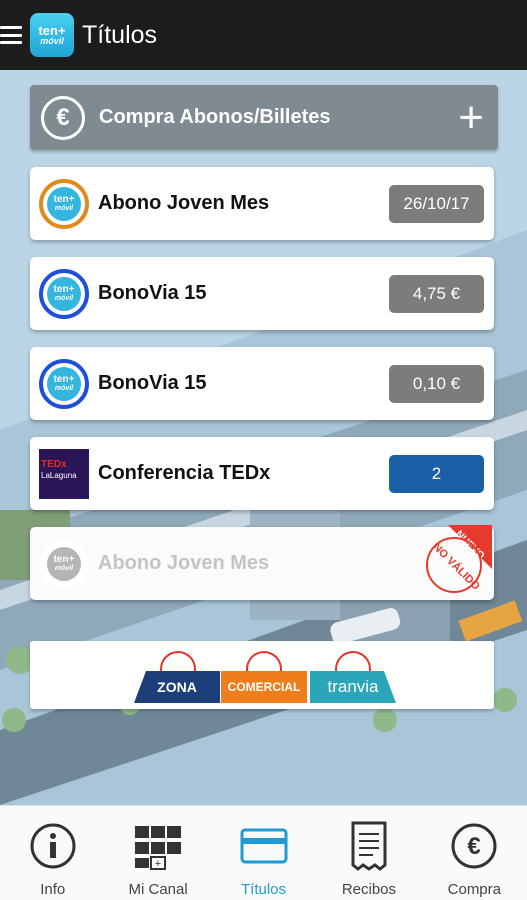 This screenshot has height=900, width=527. Describe the element at coordinates (158, 889) in the screenshot. I see `nav-mi-canal-label: Mi Canal` at that location.